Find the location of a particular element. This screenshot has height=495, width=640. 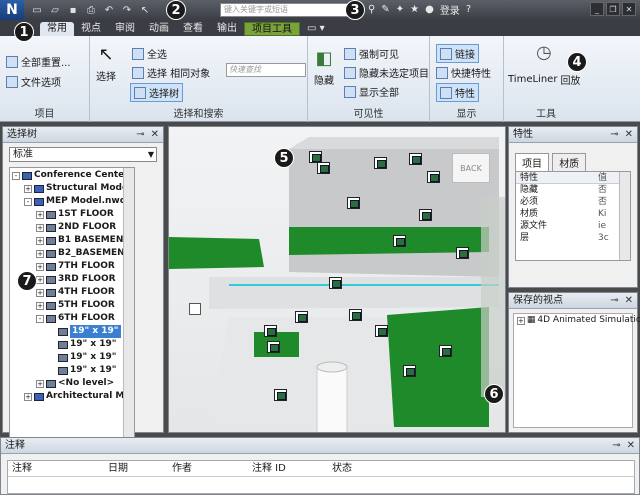

table-row: 隐藏 否 is located at coordinates (573, 190).